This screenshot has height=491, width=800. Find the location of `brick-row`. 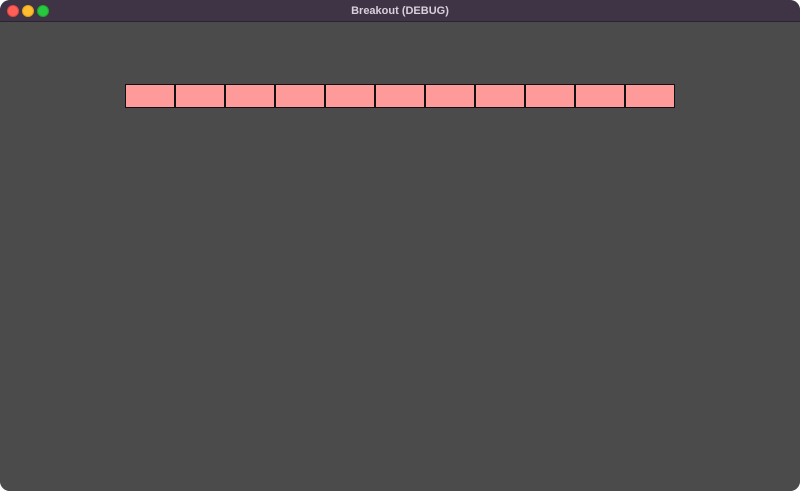

brick-row is located at coordinates (400, 96).